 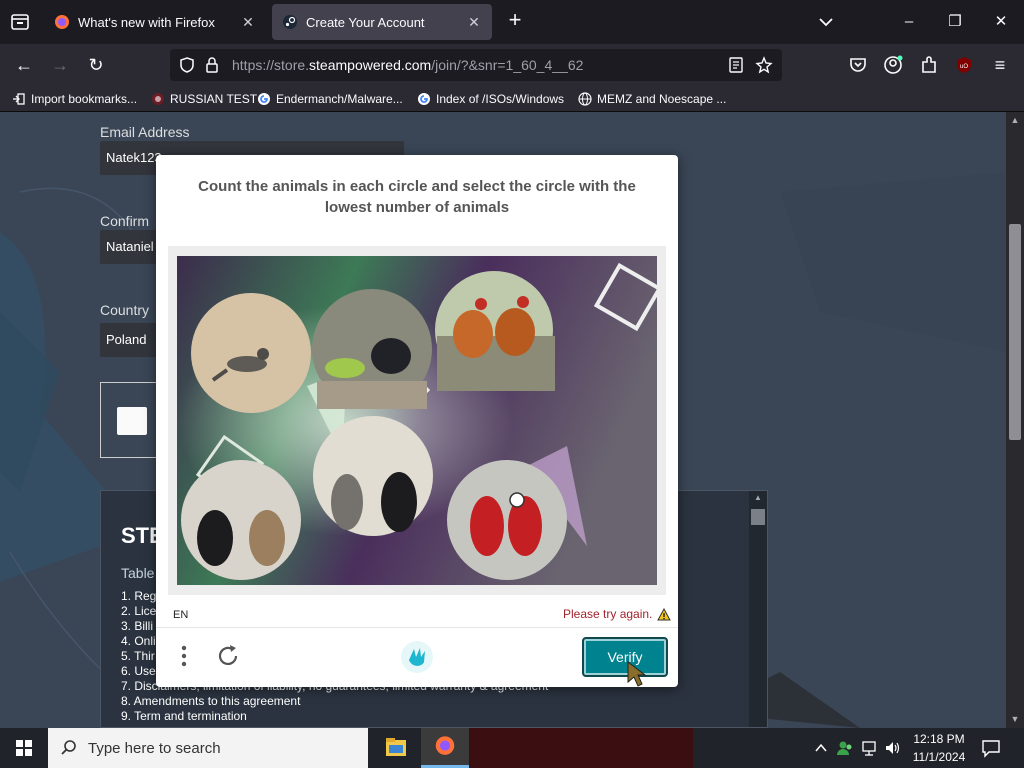 What do you see at coordinates (184, 716) in the screenshot?
I see `list-item: 9. Term and termination` at bounding box center [184, 716].